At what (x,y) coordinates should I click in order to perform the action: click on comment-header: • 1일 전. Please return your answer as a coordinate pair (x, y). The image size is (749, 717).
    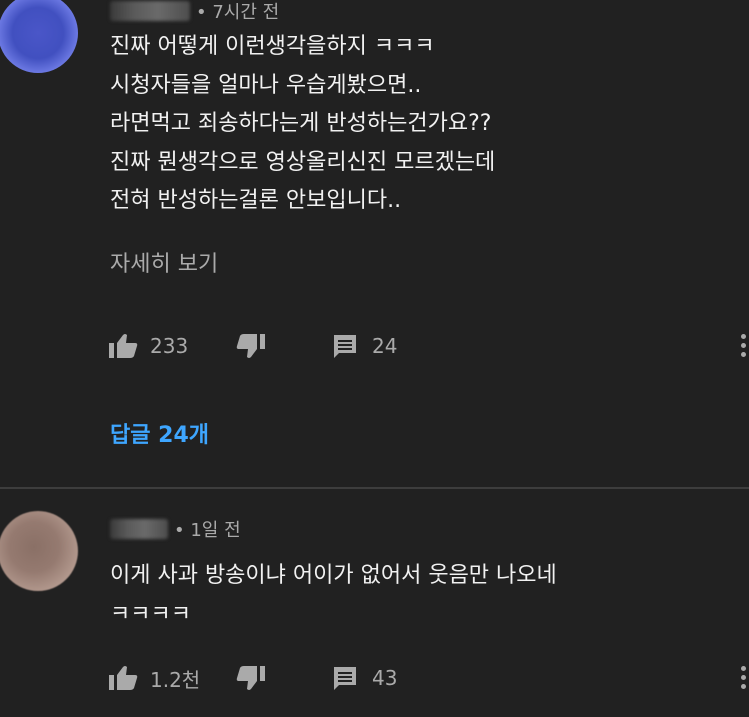
    Looking at the image, I should click on (175, 529).